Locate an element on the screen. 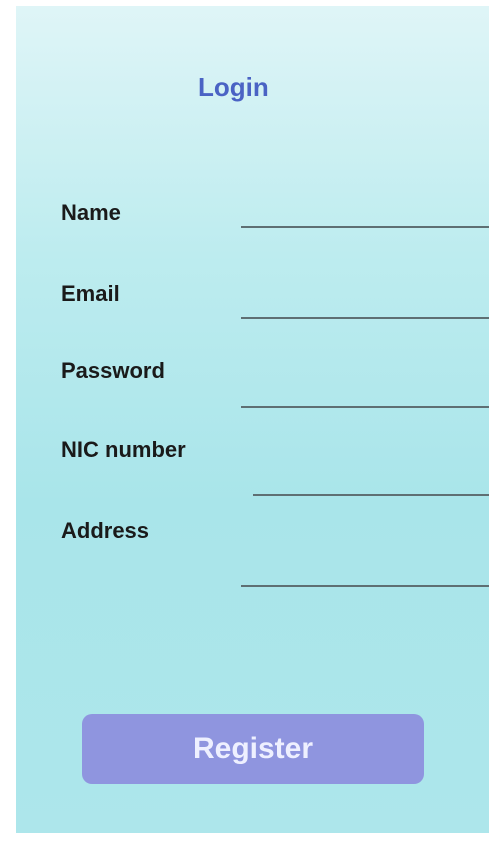 This screenshot has width=489, height=849. password-field is located at coordinates (365, 407).